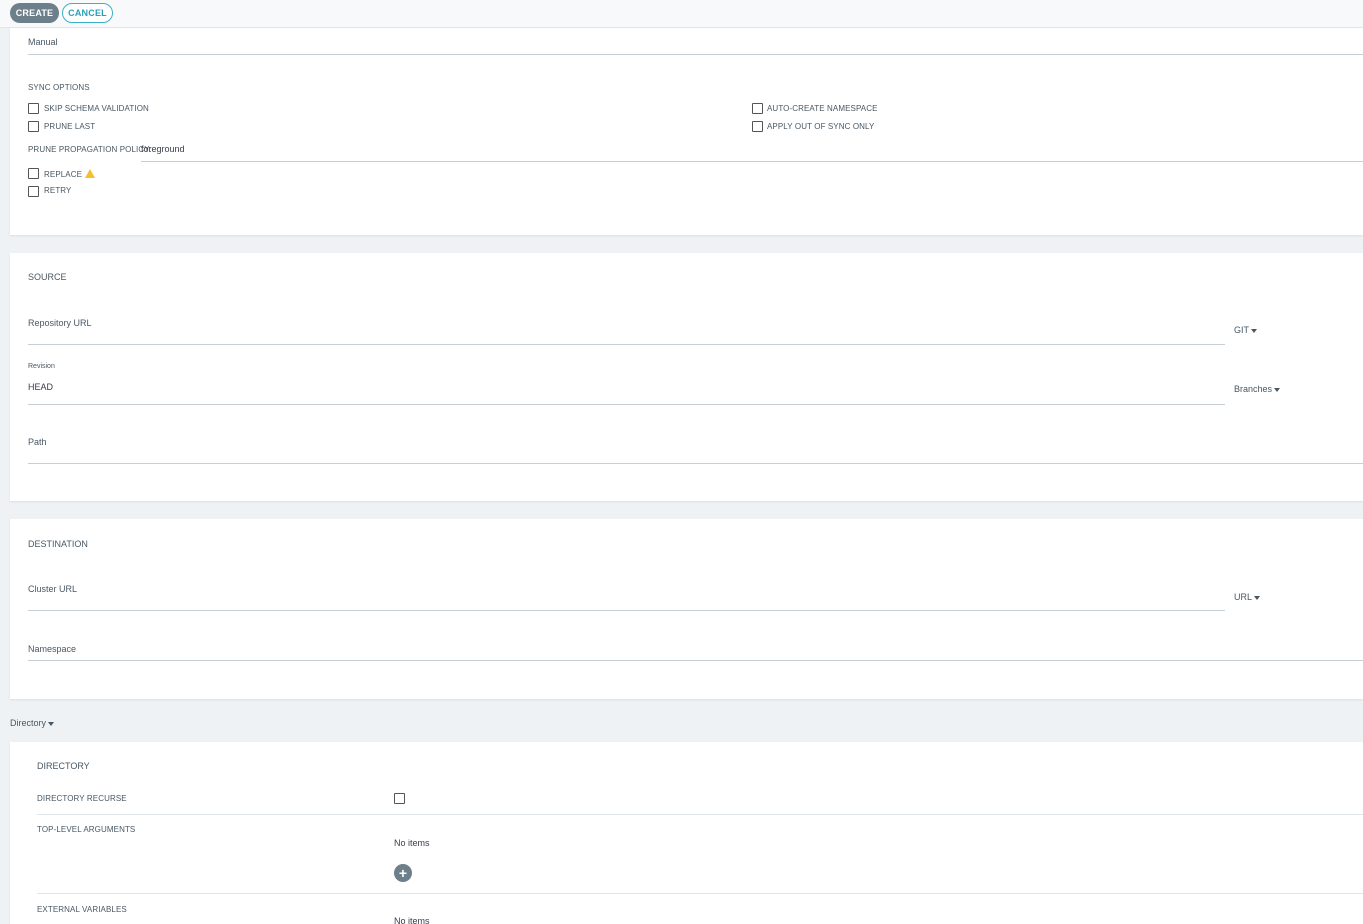 This screenshot has height=924, width=1363. I want to click on directory-recurse-divider, so click(700, 814).